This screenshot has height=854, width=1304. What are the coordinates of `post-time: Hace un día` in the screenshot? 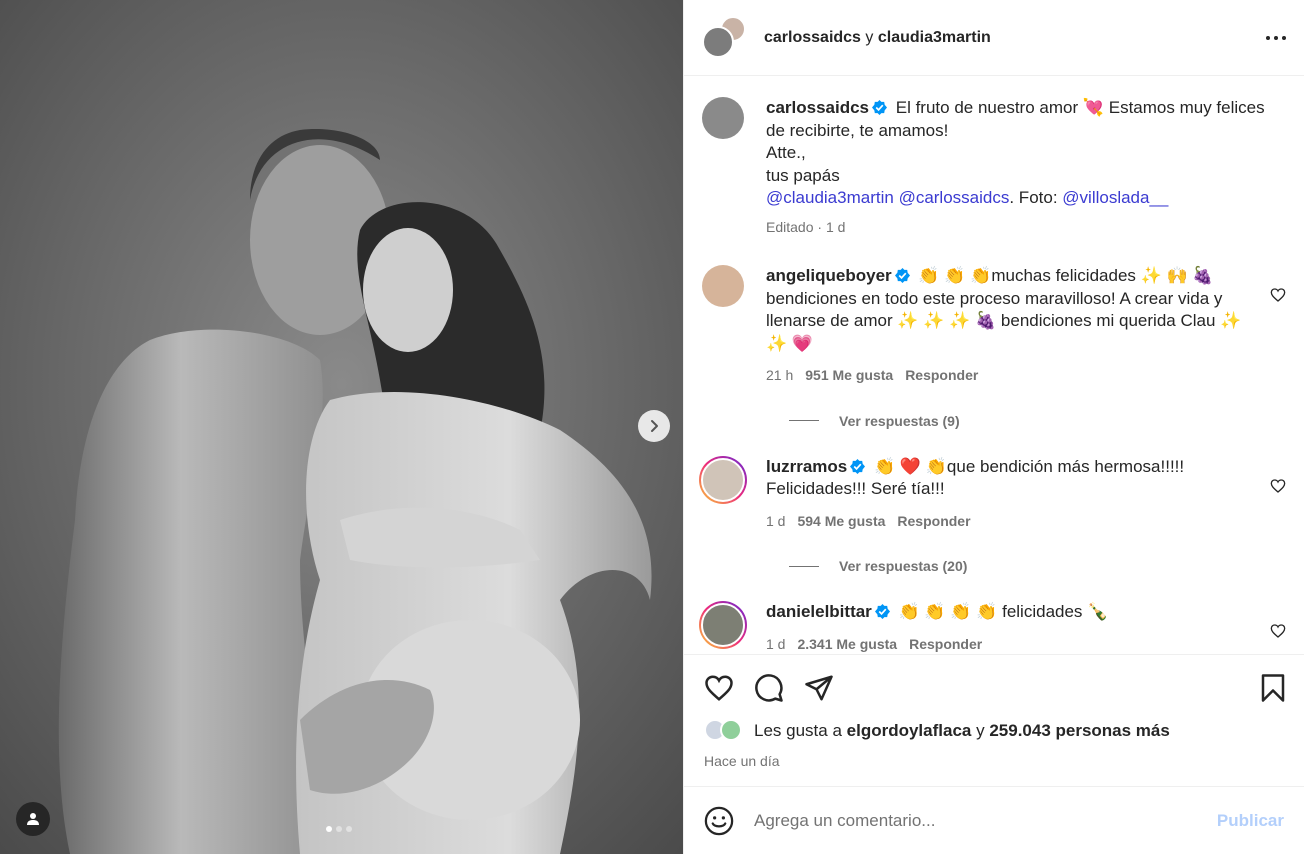 It's located at (996, 761).